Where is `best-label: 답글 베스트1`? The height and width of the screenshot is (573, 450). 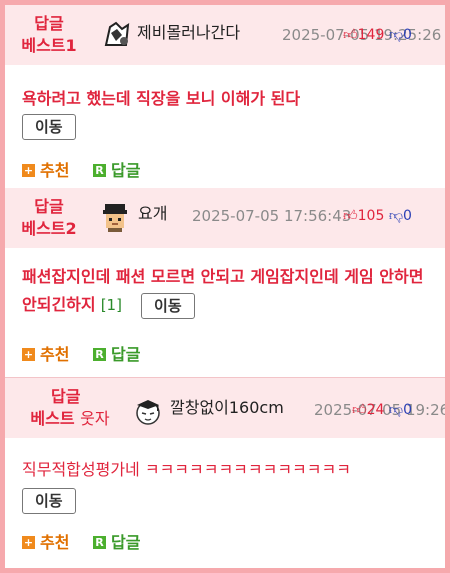
best-label: 답글 베스트1 is located at coordinates (49, 35).